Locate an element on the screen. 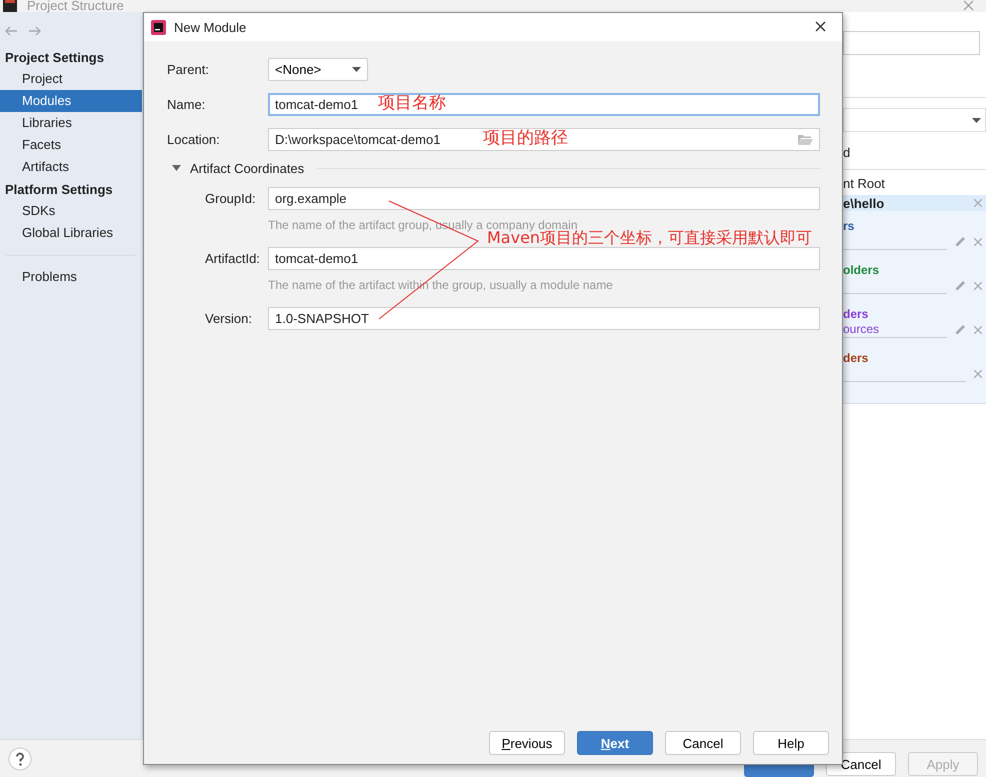 Image resolution: width=986 pixels, height=777 pixels. sidebar-item: Project is located at coordinates (71, 79).